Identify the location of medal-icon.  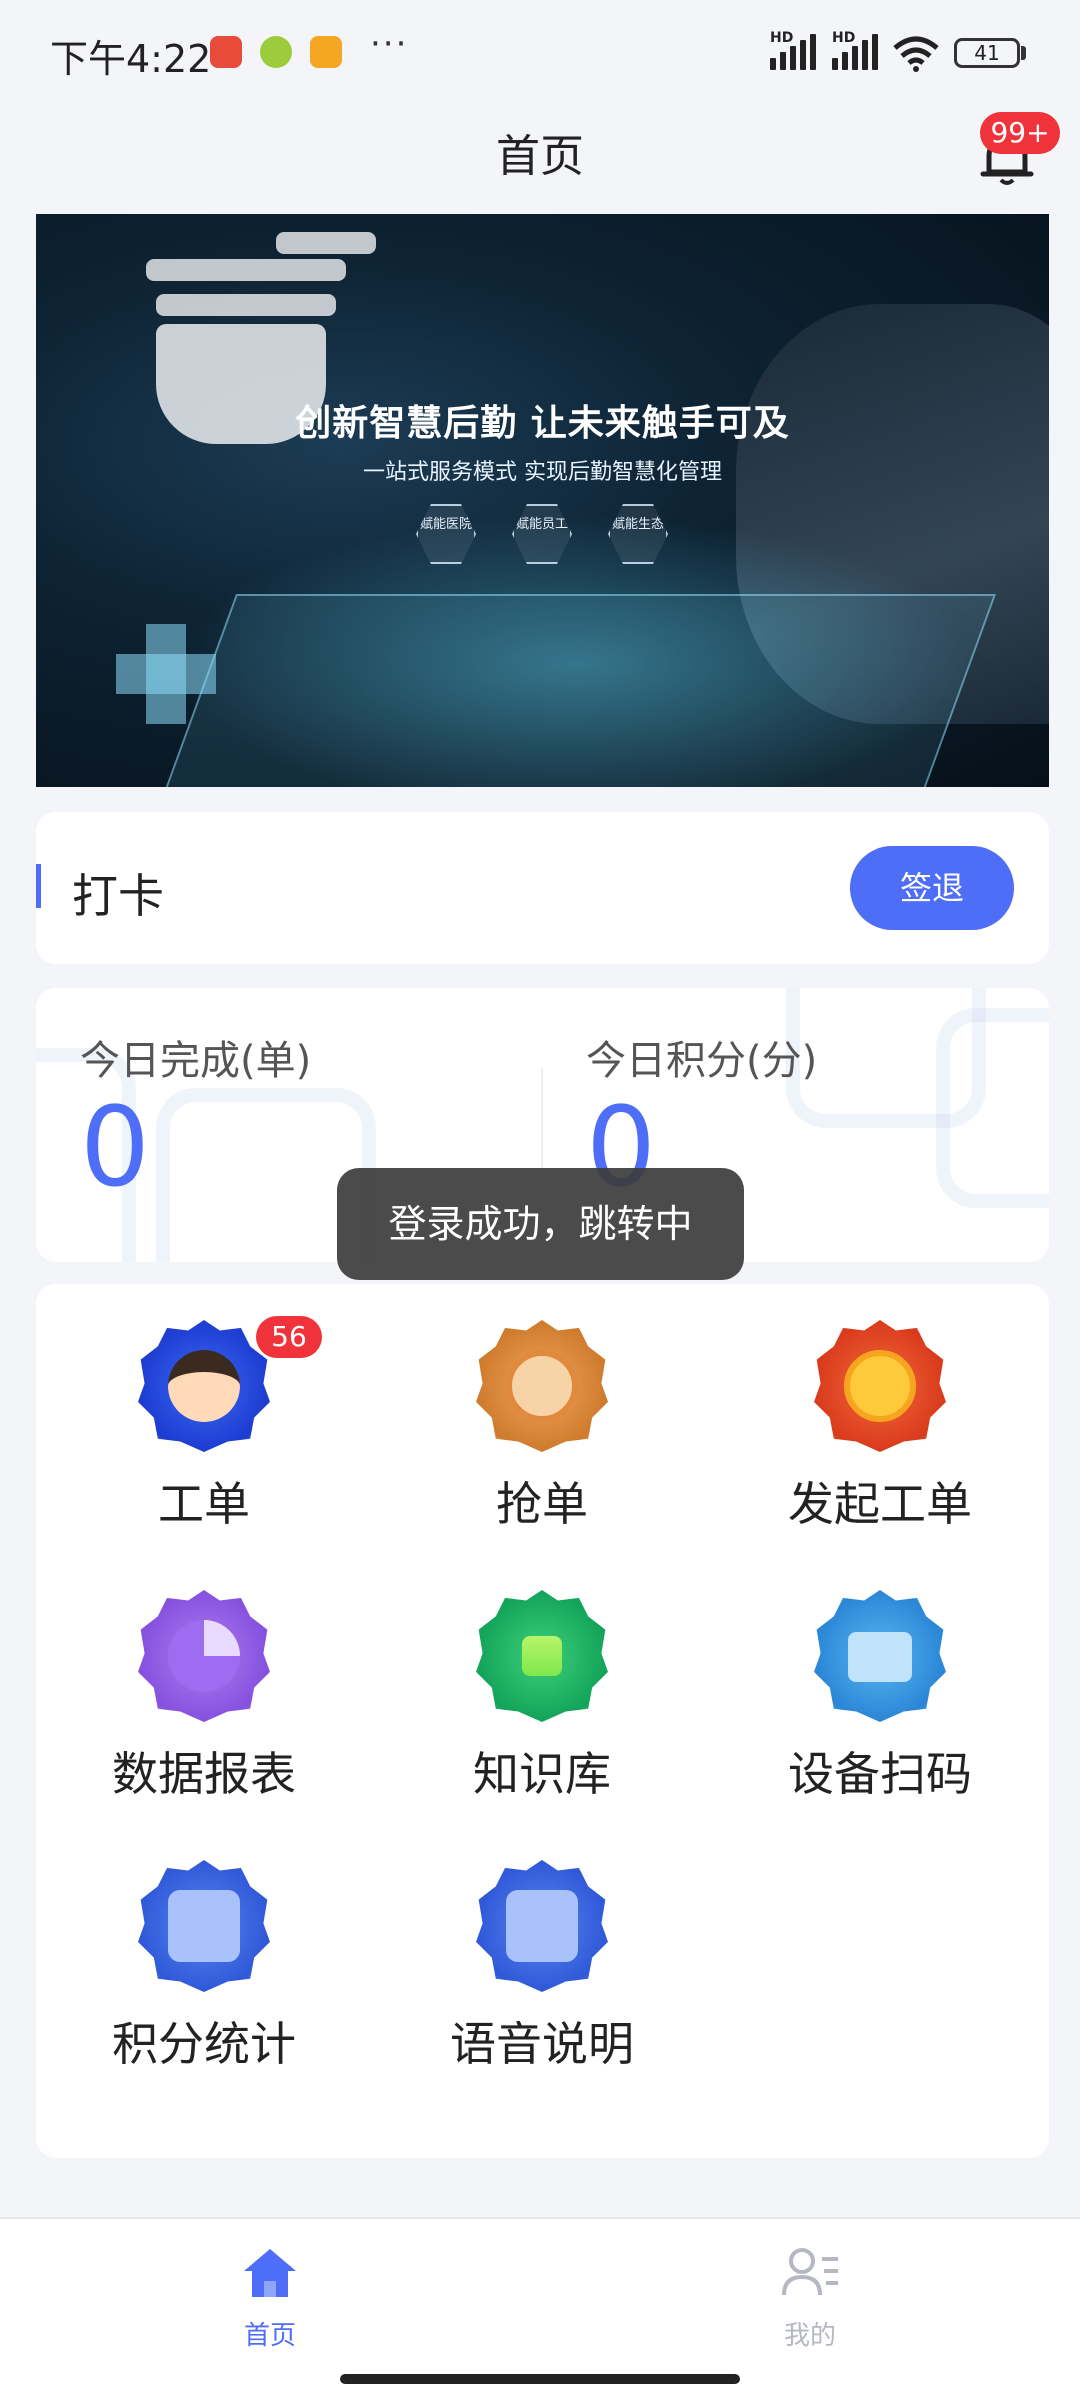
(880, 1386).